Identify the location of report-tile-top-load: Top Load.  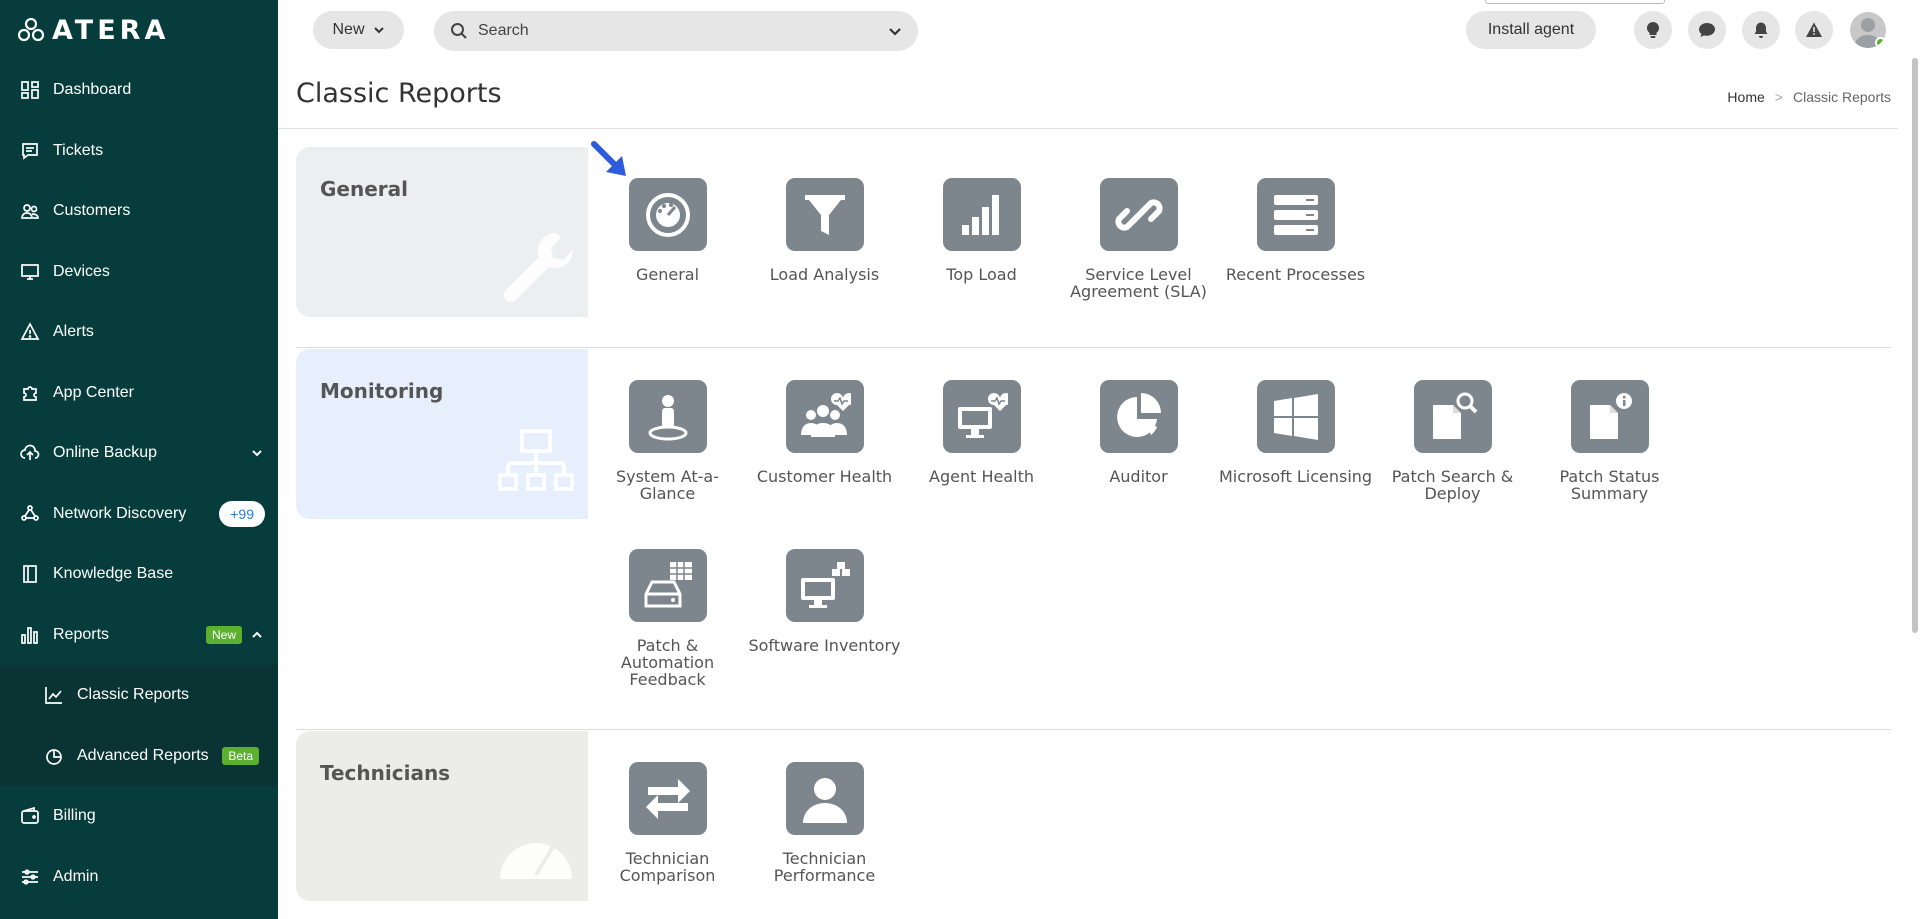
(981, 230).